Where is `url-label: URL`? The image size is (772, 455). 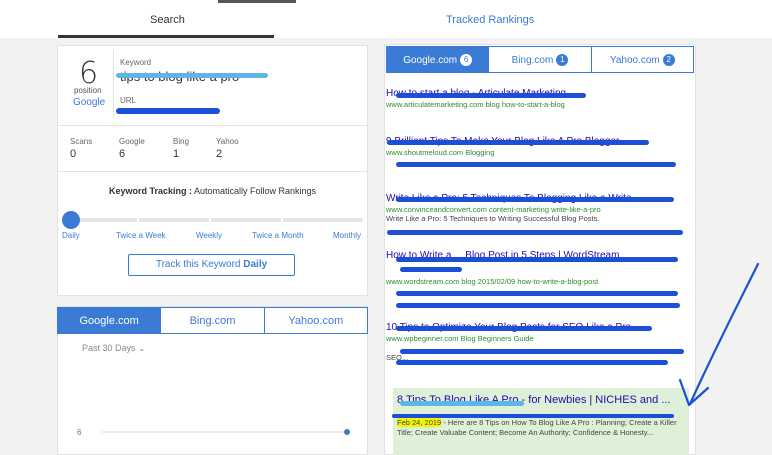
url-label: URL is located at coordinates (128, 100).